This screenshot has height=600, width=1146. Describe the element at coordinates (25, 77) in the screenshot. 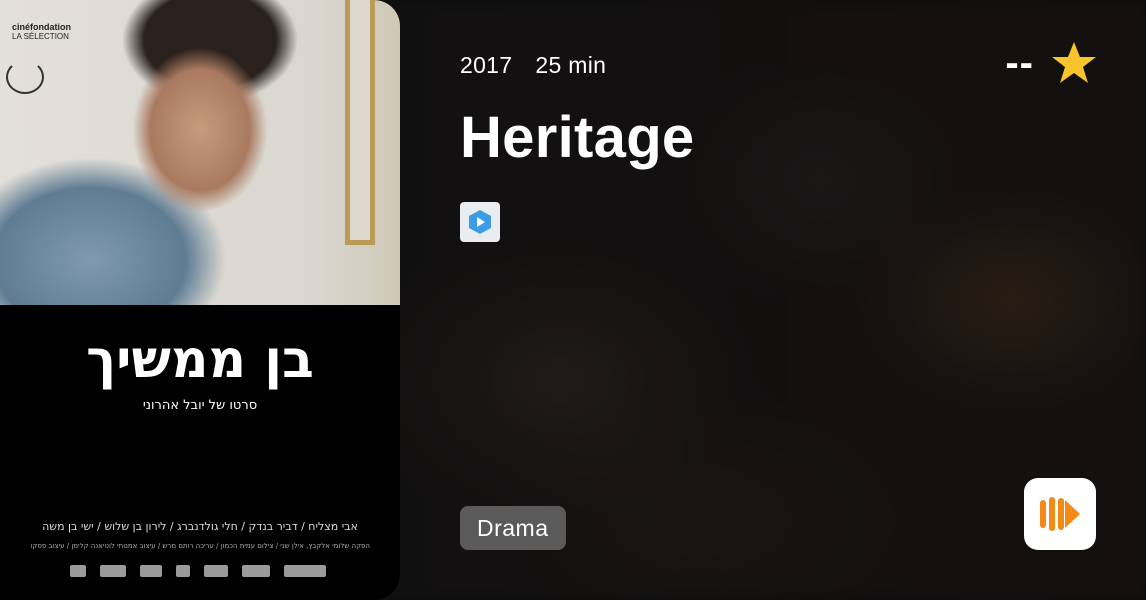

I see `laurel-icon` at that location.